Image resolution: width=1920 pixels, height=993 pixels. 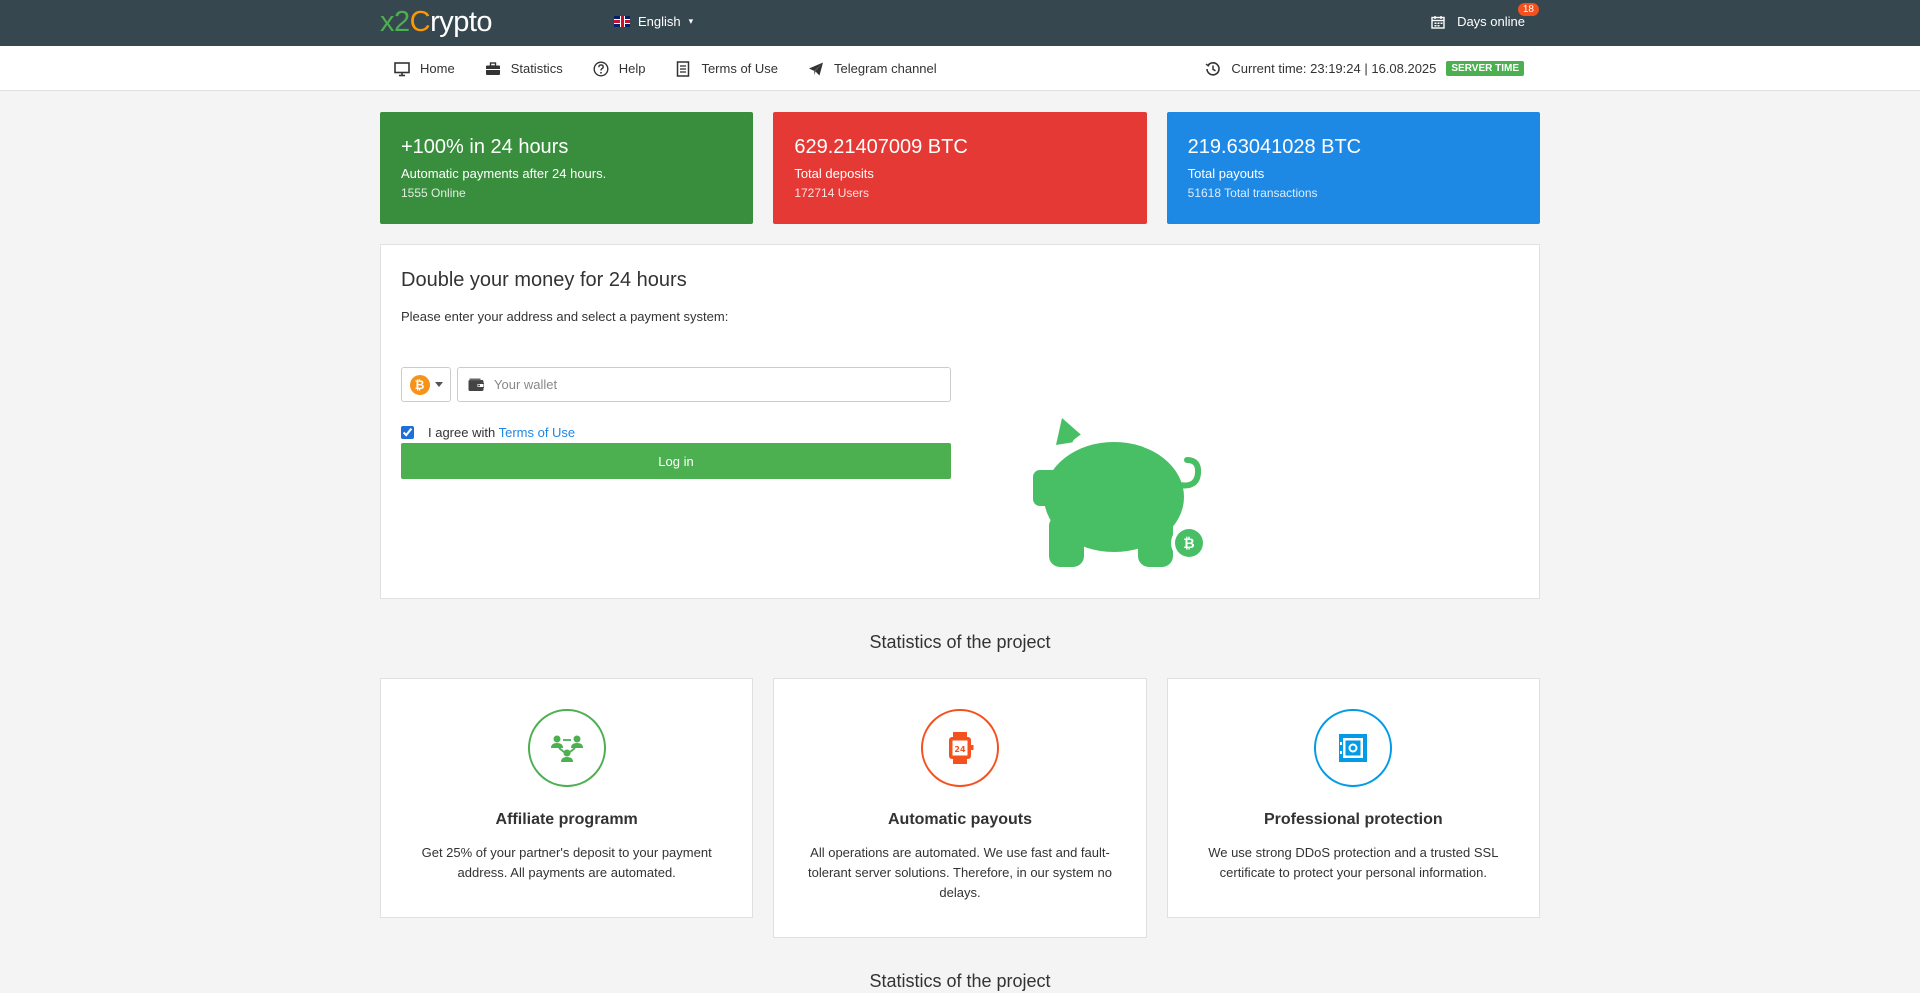 What do you see at coordinates (601, 68) in the screenshot?
I see `question-circle-icon` at bounding box center [601, 68].